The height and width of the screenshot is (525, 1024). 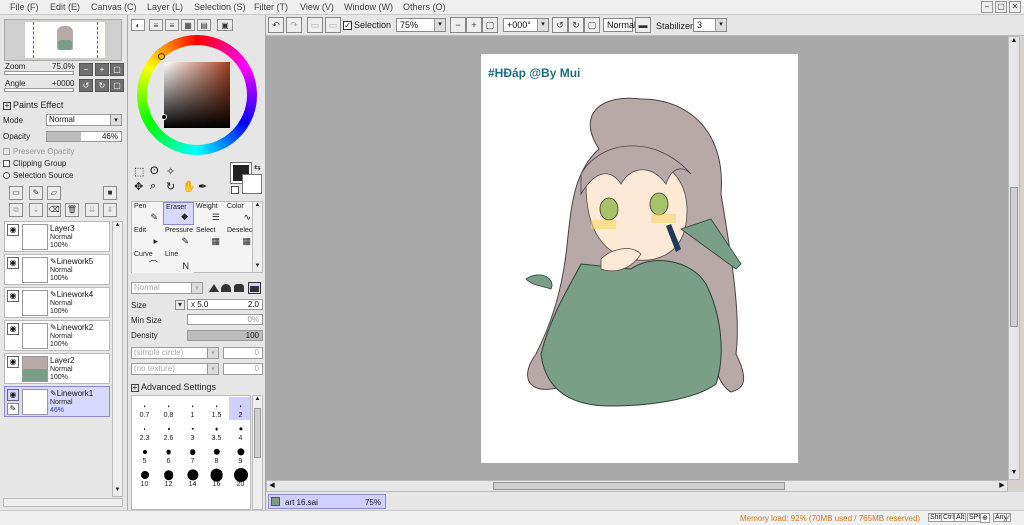 What do you see at coordinates (1015, 7) in the screenshot?
I see `close-icon: ✕` at bounding box center [1015, 7].